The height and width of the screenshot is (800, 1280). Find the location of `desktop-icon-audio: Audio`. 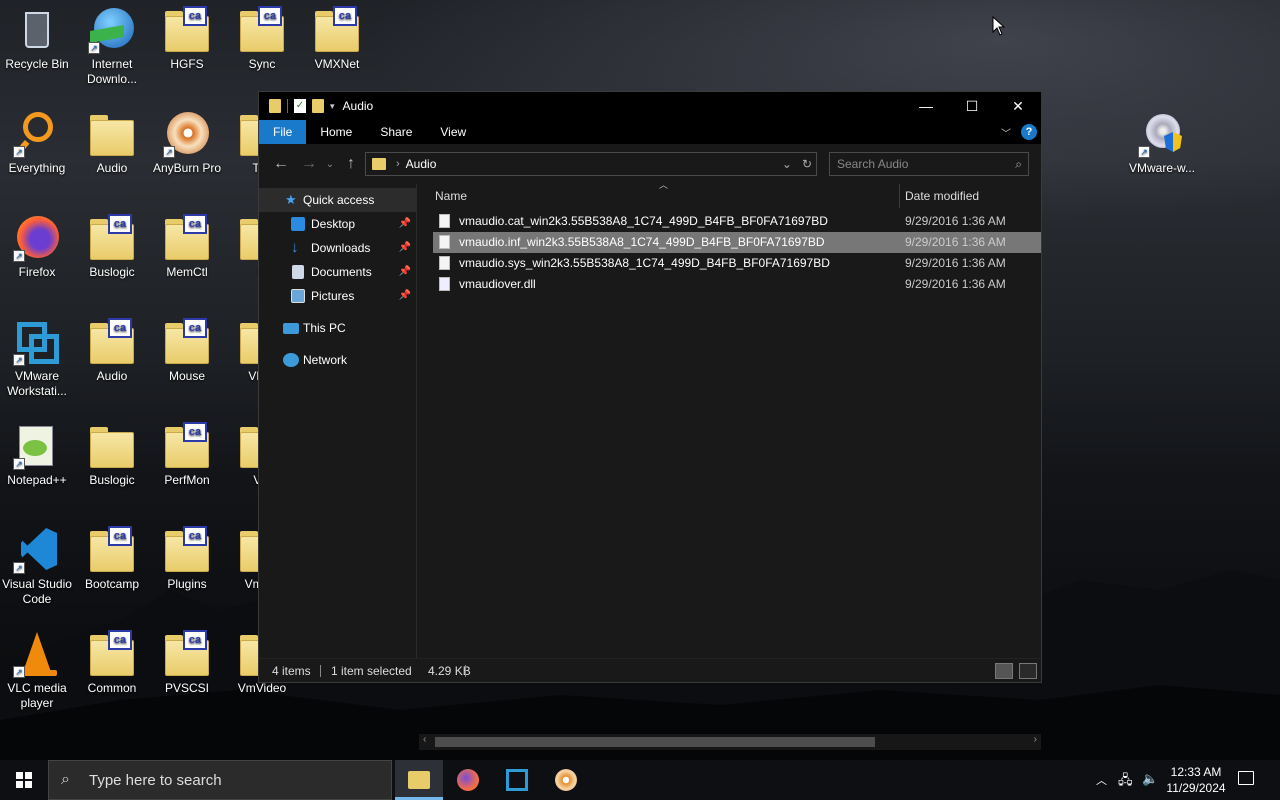

desktop-icon-audio: Audio is located at coordinates (112, 143).